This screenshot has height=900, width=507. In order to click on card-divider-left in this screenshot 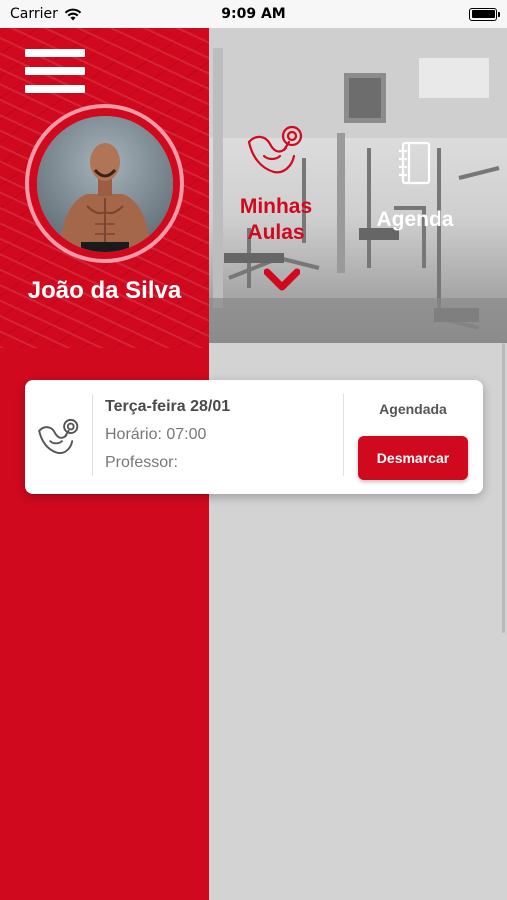, I will do `click(92, 435)`.